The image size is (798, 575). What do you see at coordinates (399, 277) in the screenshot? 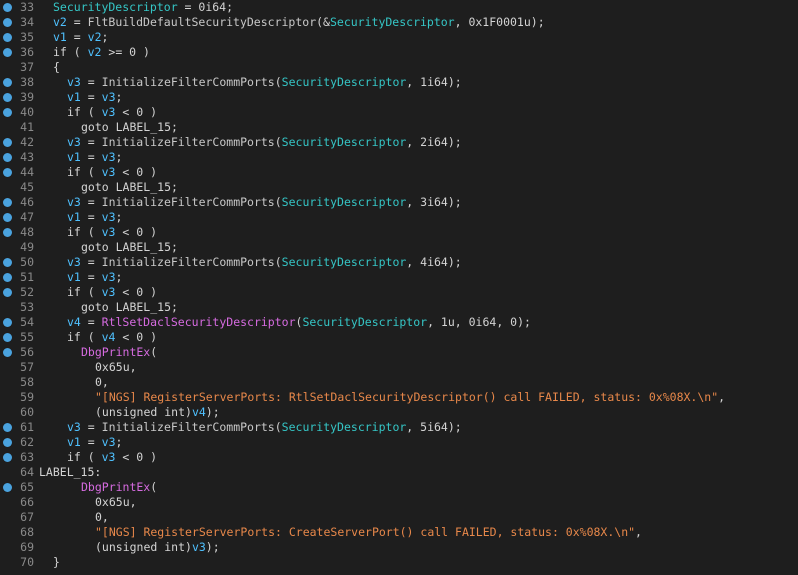
I see `code-line: 51 v1 = v3;` at bounding box center [399, 277].